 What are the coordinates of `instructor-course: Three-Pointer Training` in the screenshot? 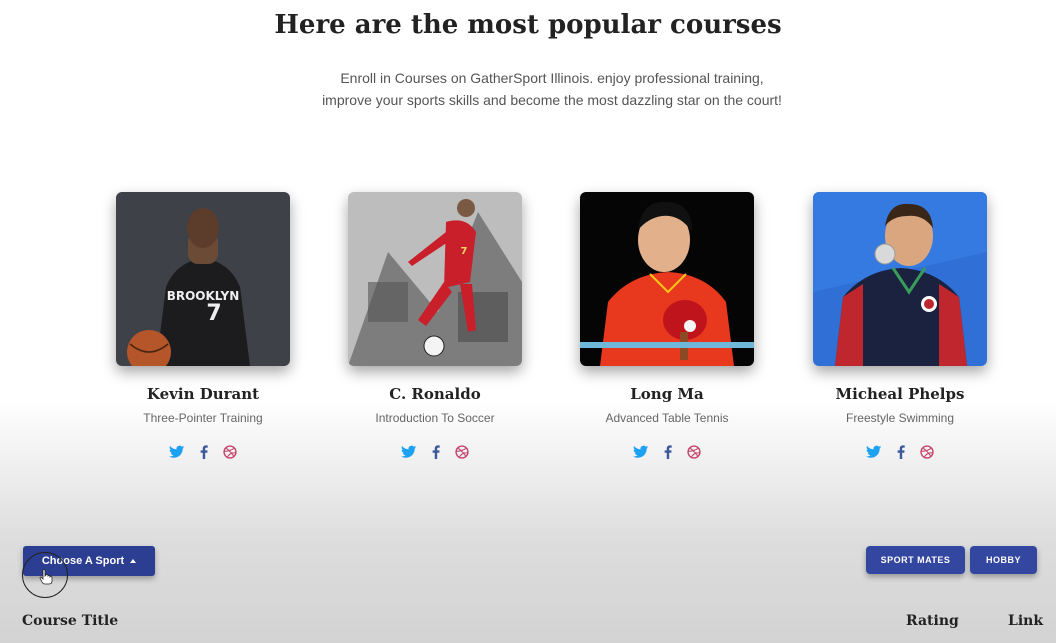 It's located at (203, 418).